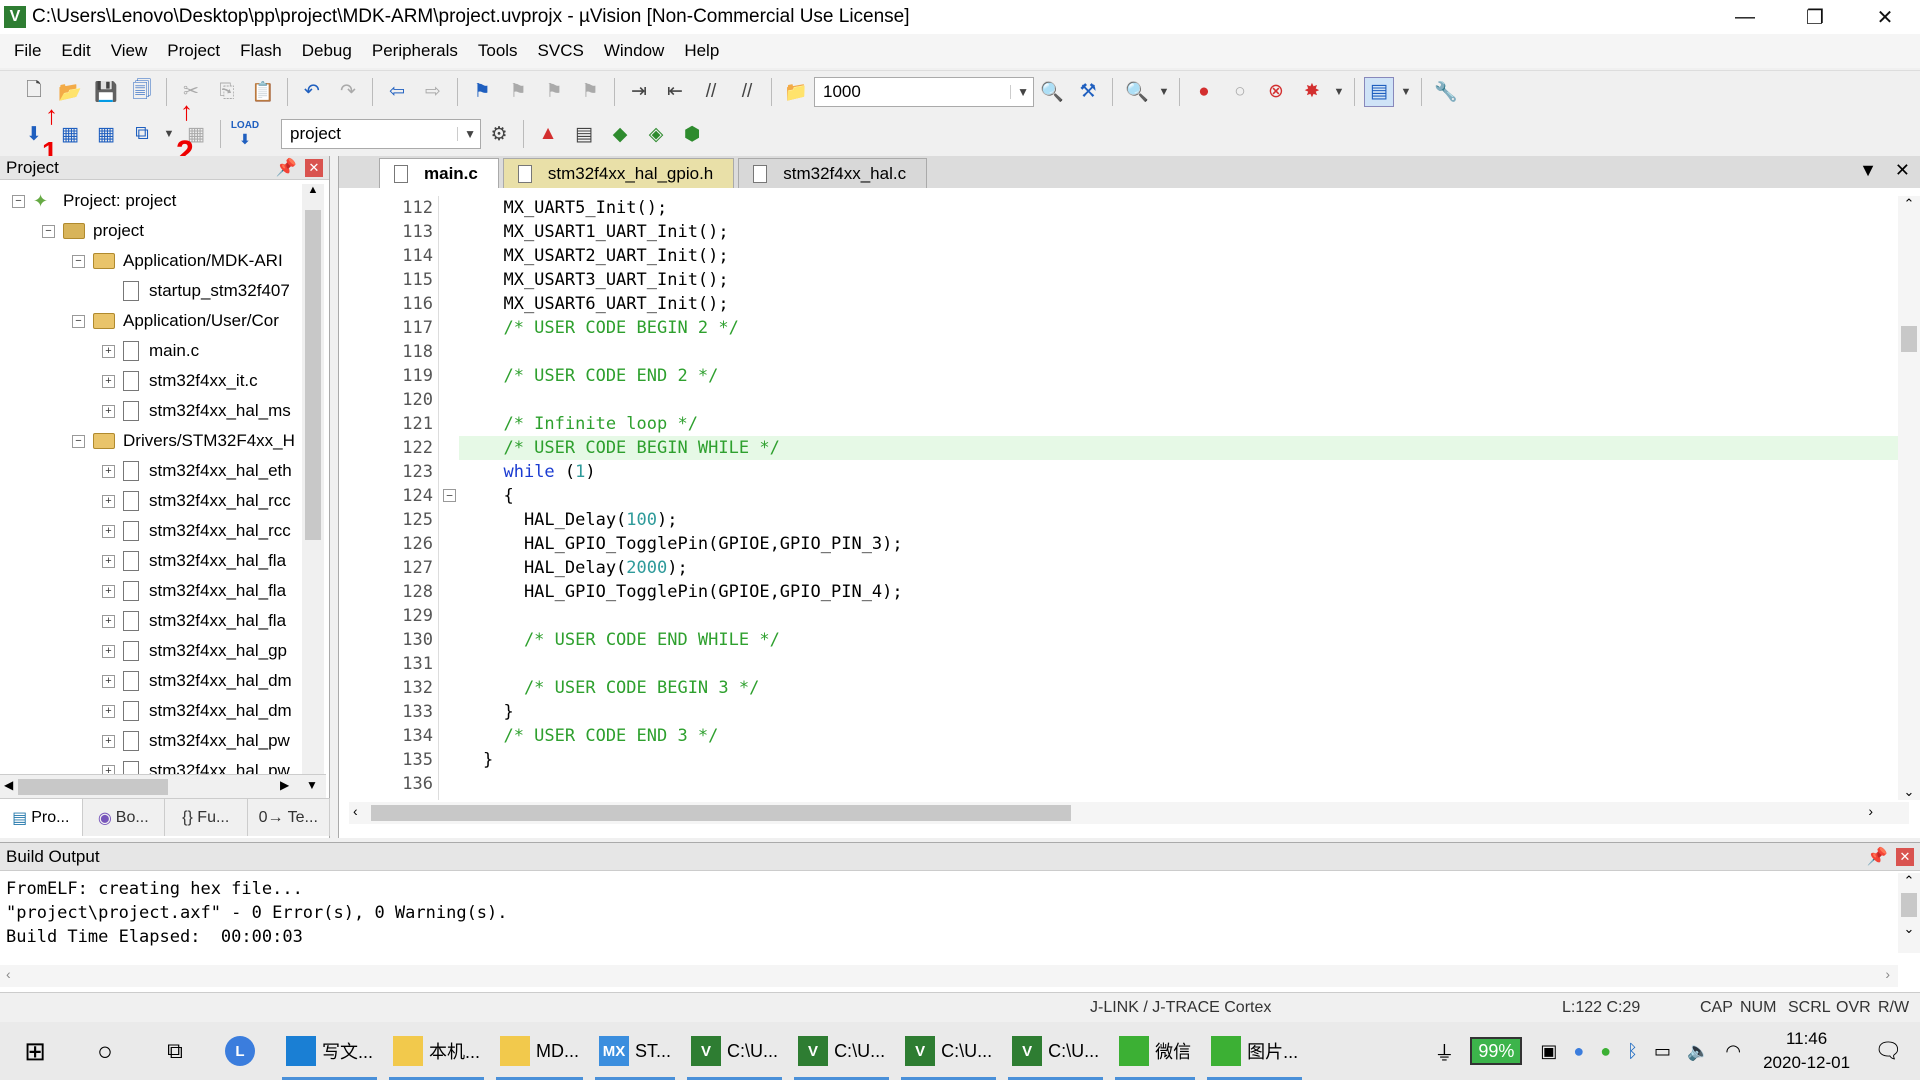 This screenshot has height=1080, width=1920. Describe the element at coordinates (177, 261) in the screenshot. I see `tree-item: − Application/MDK-ARI` at that location.